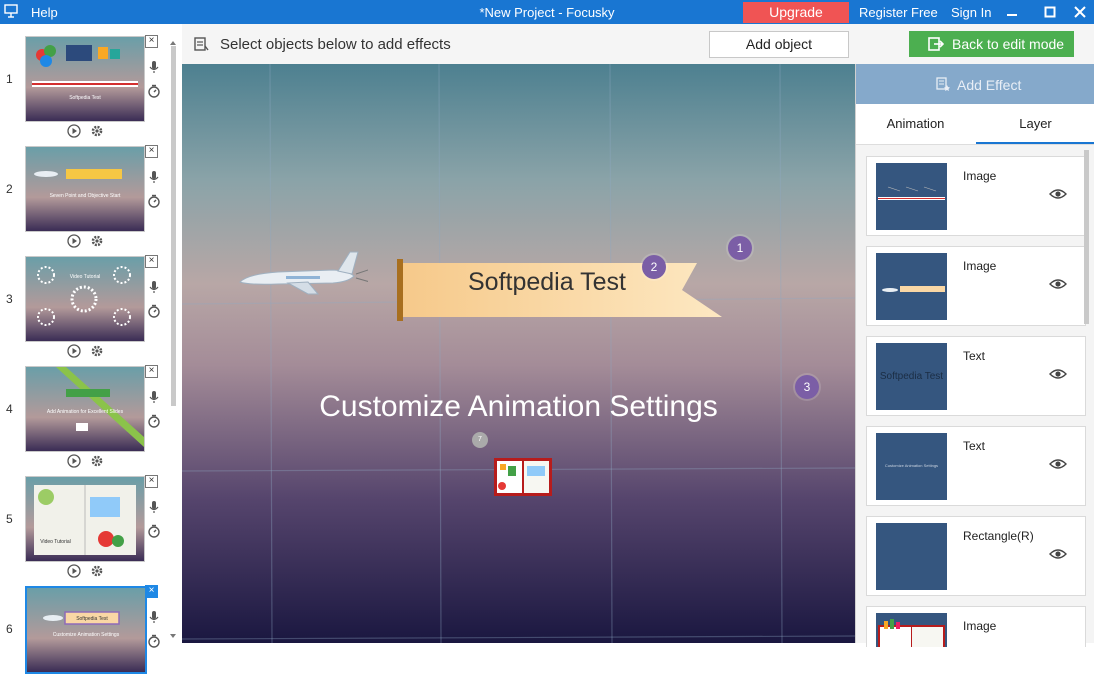  Describe the element at coordinates (523, 477) in the screenshot. I see `book-image` at that location.